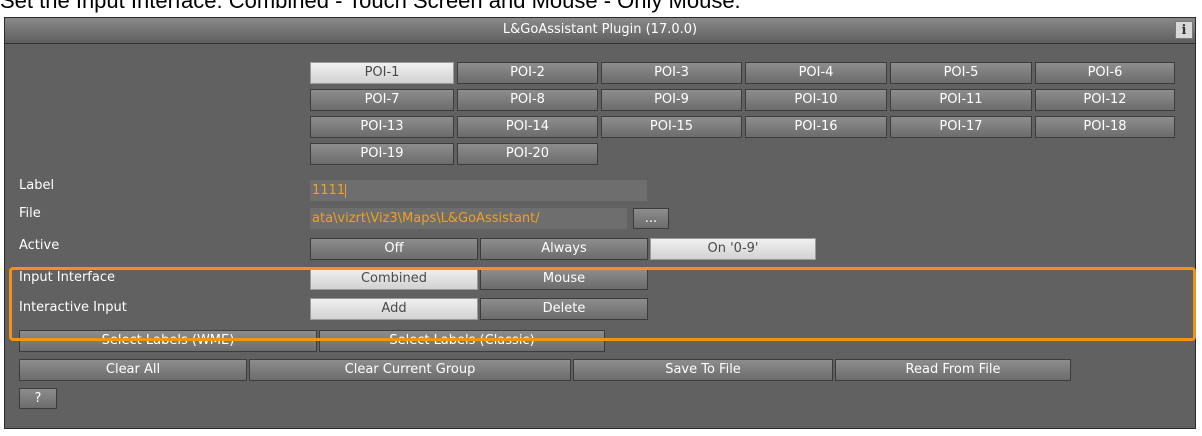 The width and height of the screenshot is (1202, 436). I want to click on interactive-input-label: Interactive Input, so click(73, 307).